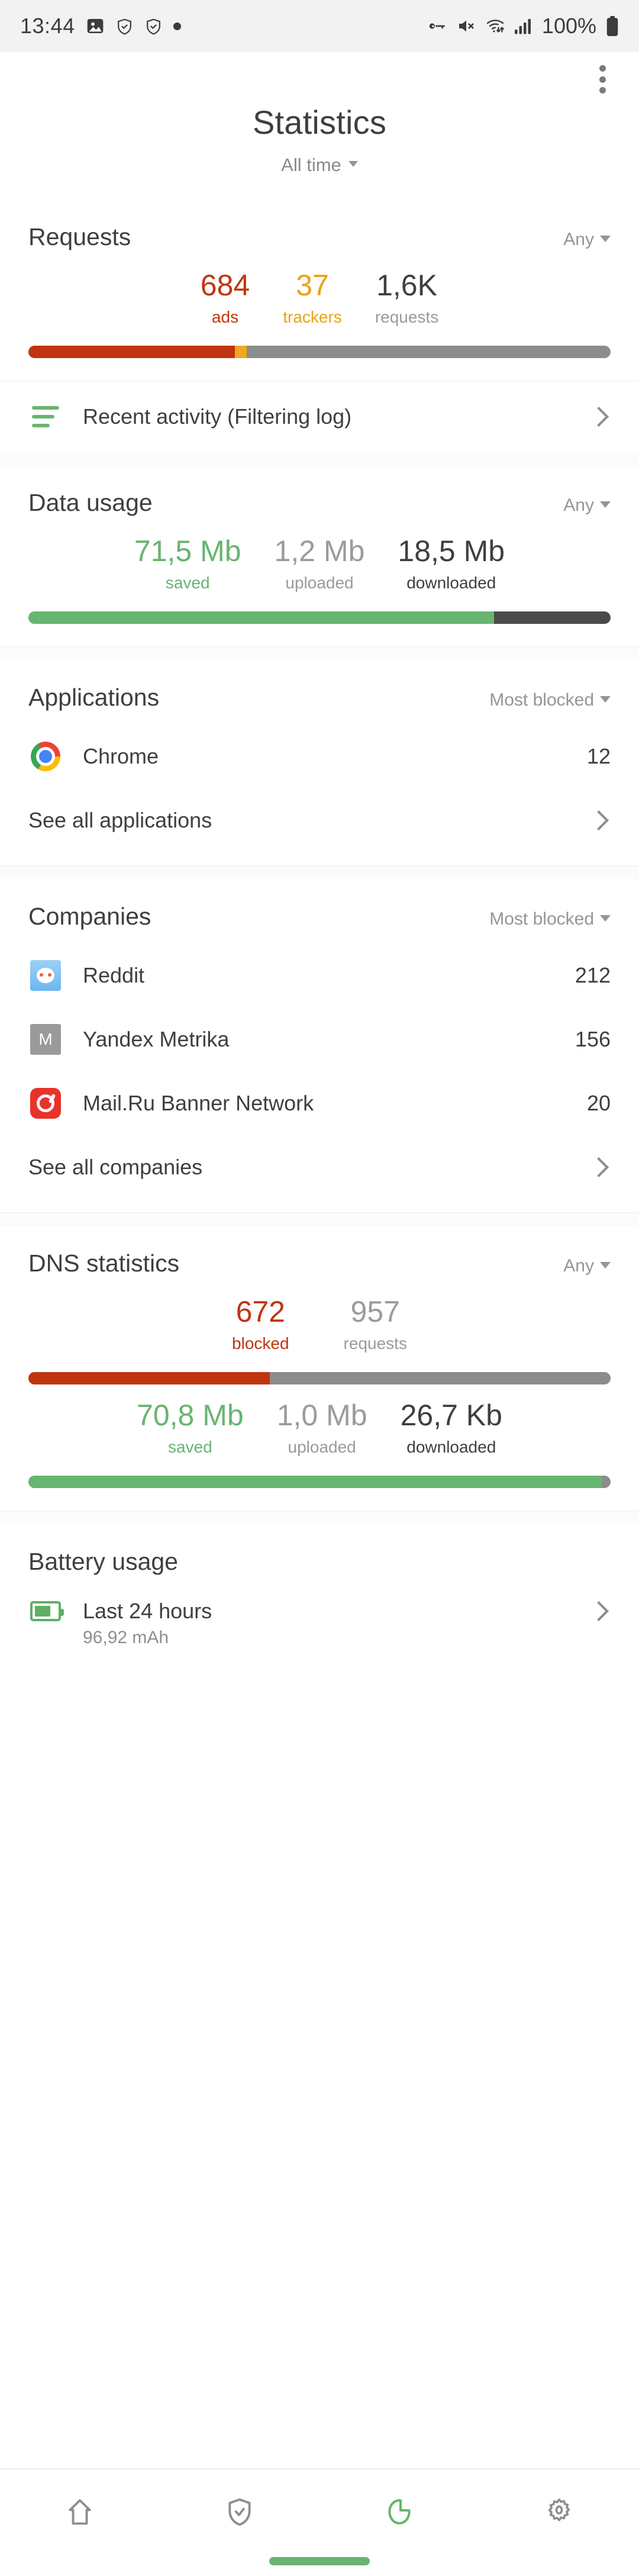 This screenshot has height=2576, width=639. What do you see at coordinates (120, 820) in the screenshot?
I see `see-all-applications-label: See all applications` at bounding box center [120, 820].